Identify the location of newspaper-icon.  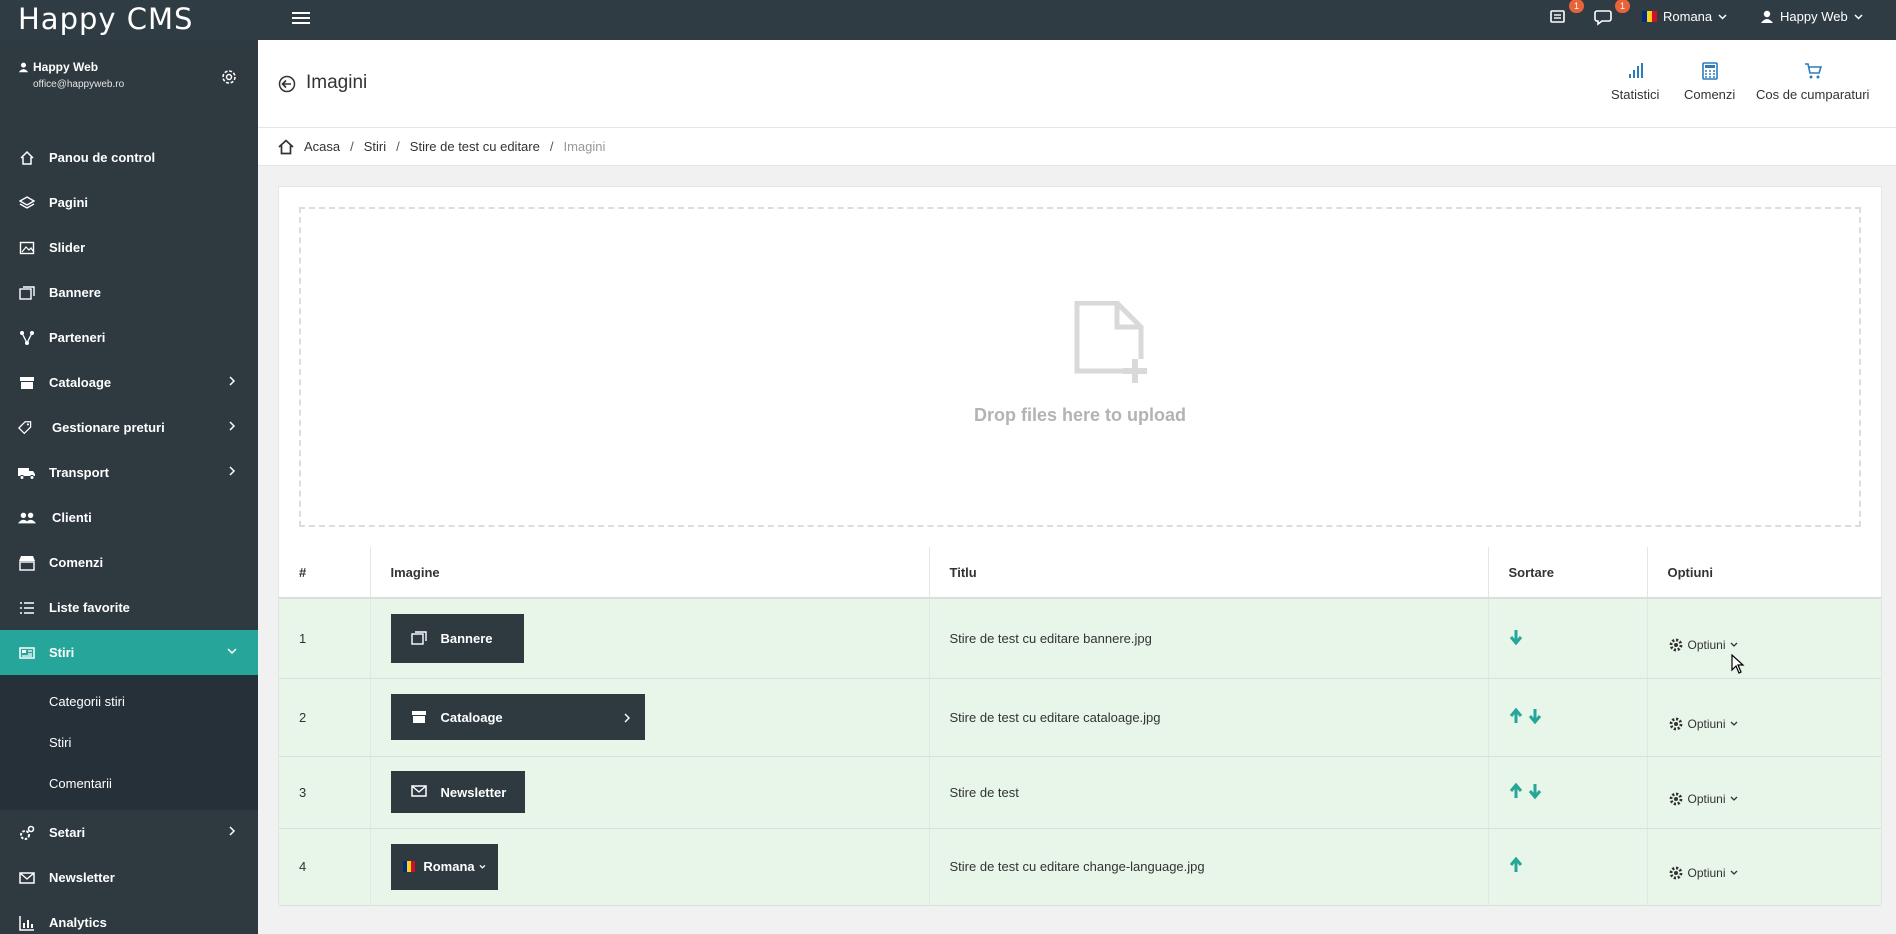
(27, 653).